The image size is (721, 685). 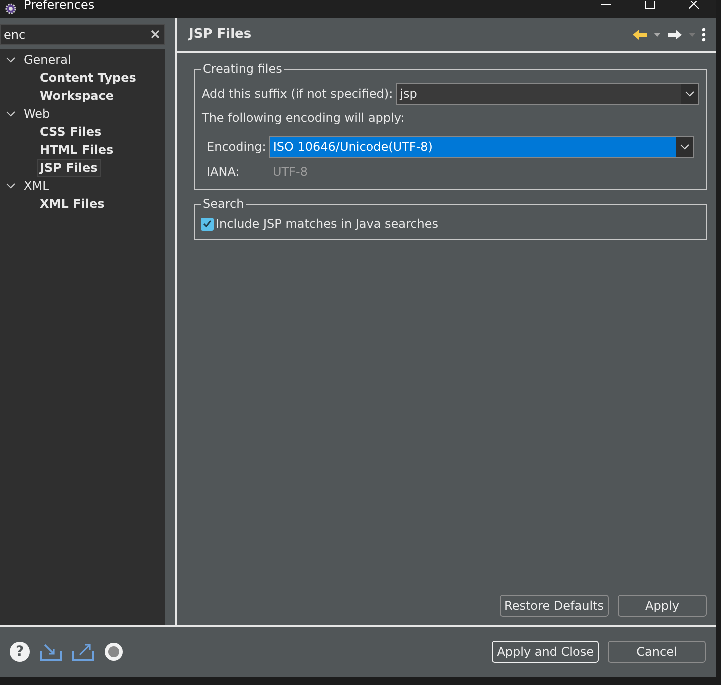 What do you see at coordinates (69, 168) in the screenshot?
I see `tree-item: JSP Files` at bounding box center [69, 168].